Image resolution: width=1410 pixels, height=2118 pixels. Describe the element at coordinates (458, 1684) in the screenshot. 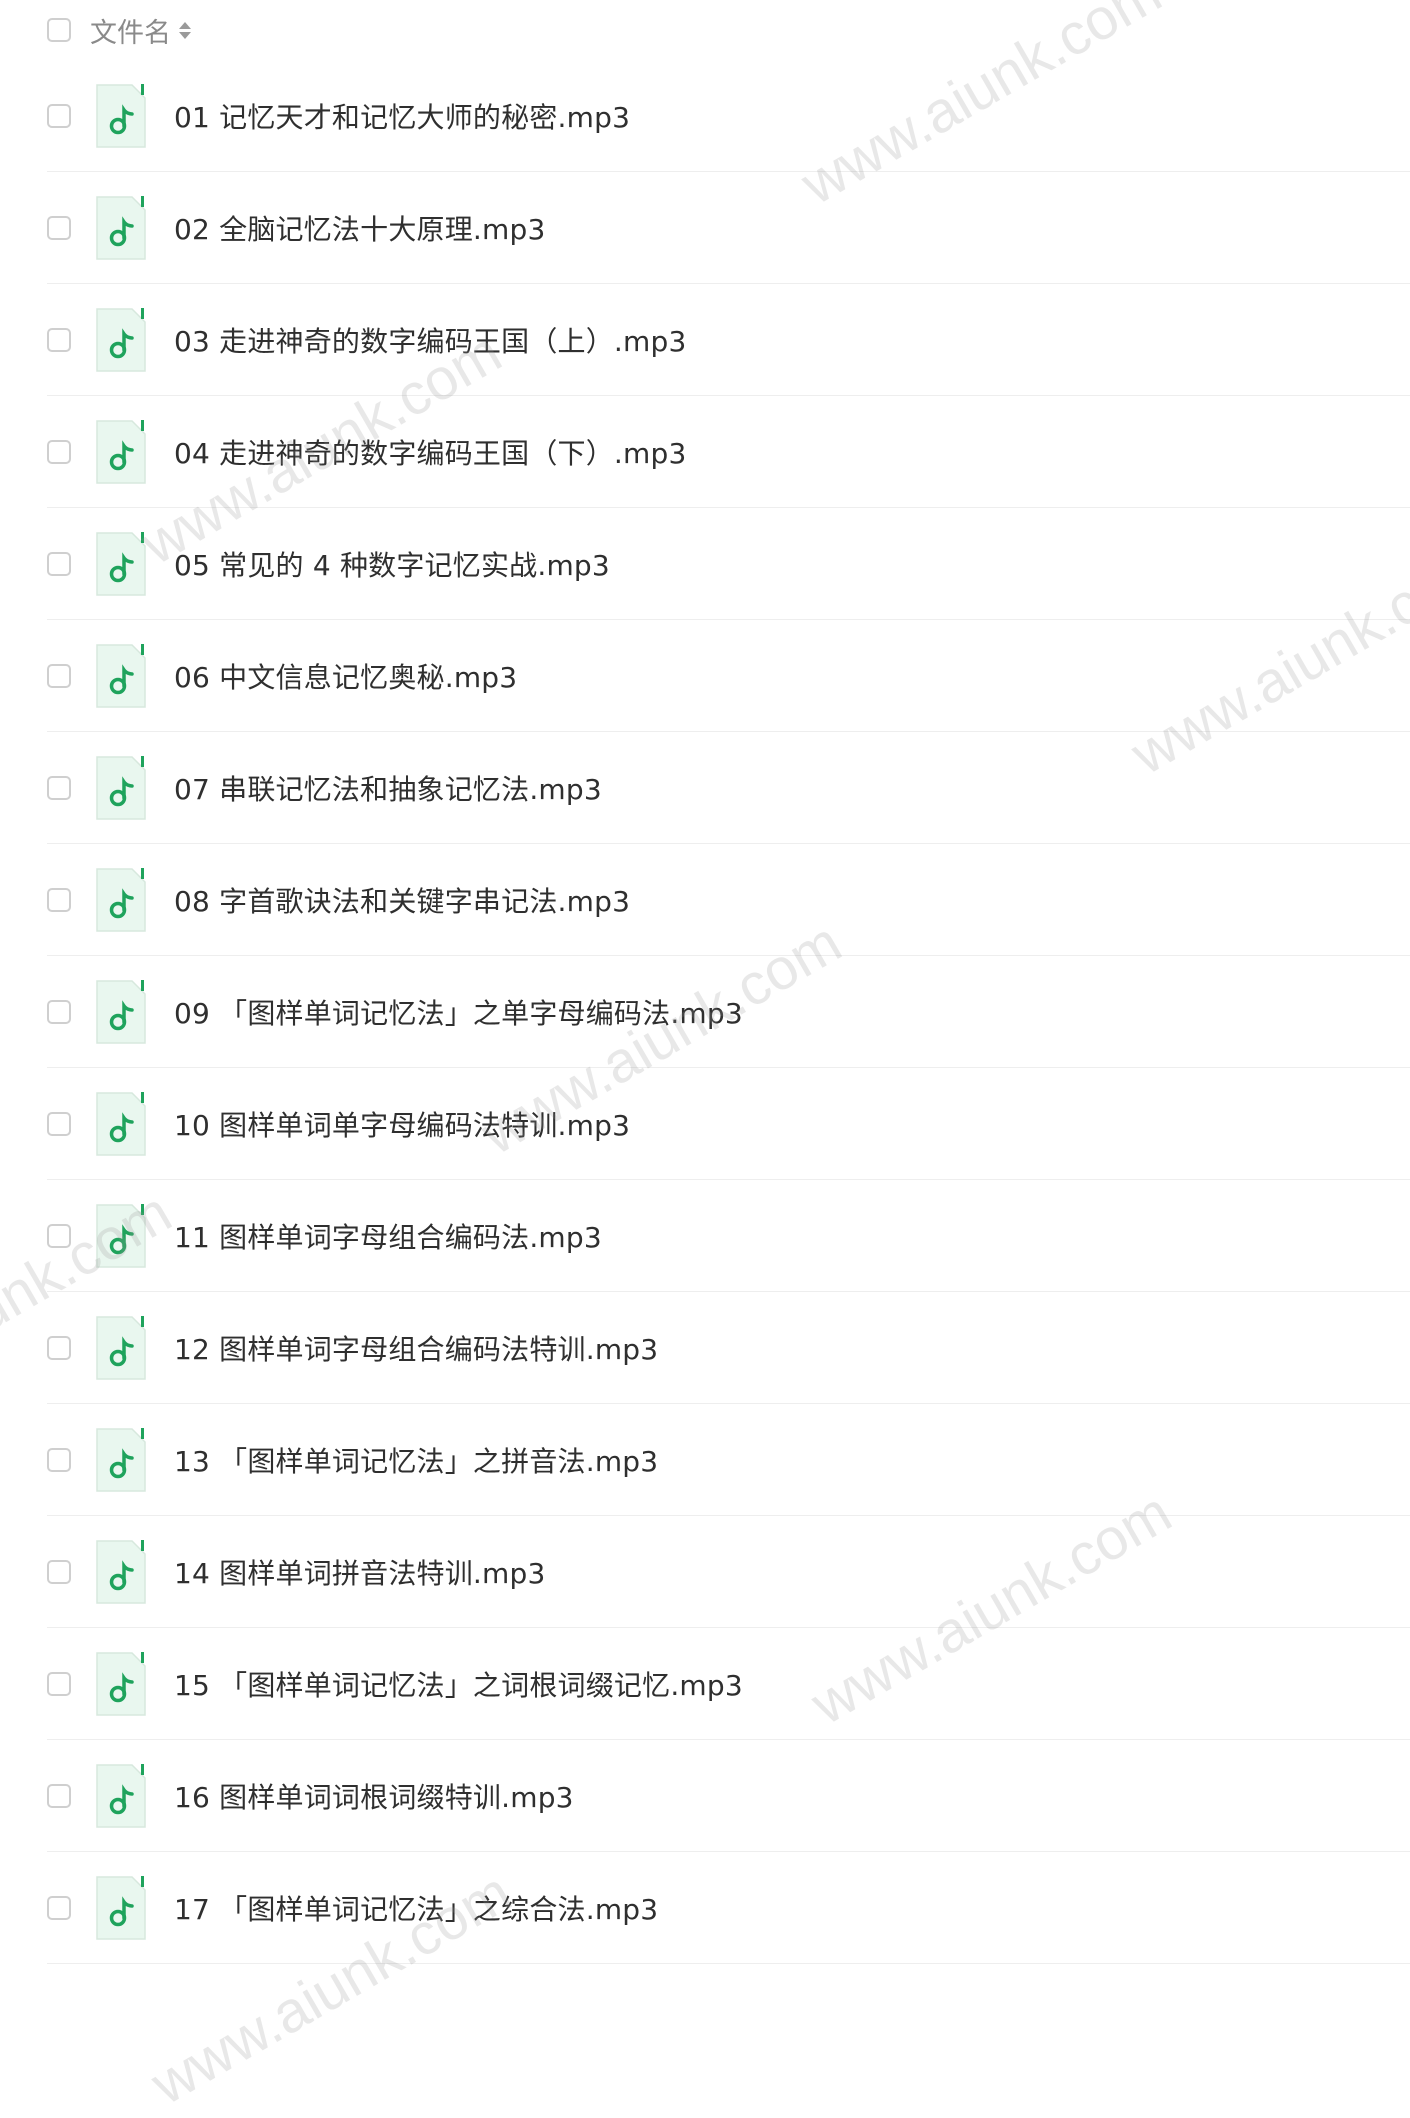

I see `file-name: 15 「图样单词记忆法」之词根词缀记忆.mp3` at that location.